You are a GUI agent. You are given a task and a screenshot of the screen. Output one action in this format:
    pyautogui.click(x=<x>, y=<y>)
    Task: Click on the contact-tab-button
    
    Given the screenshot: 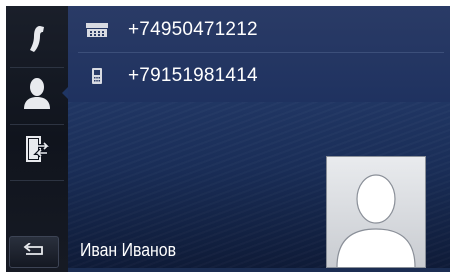 What is the action you would take?
    pyautogui.click(x=37, y=95)
    